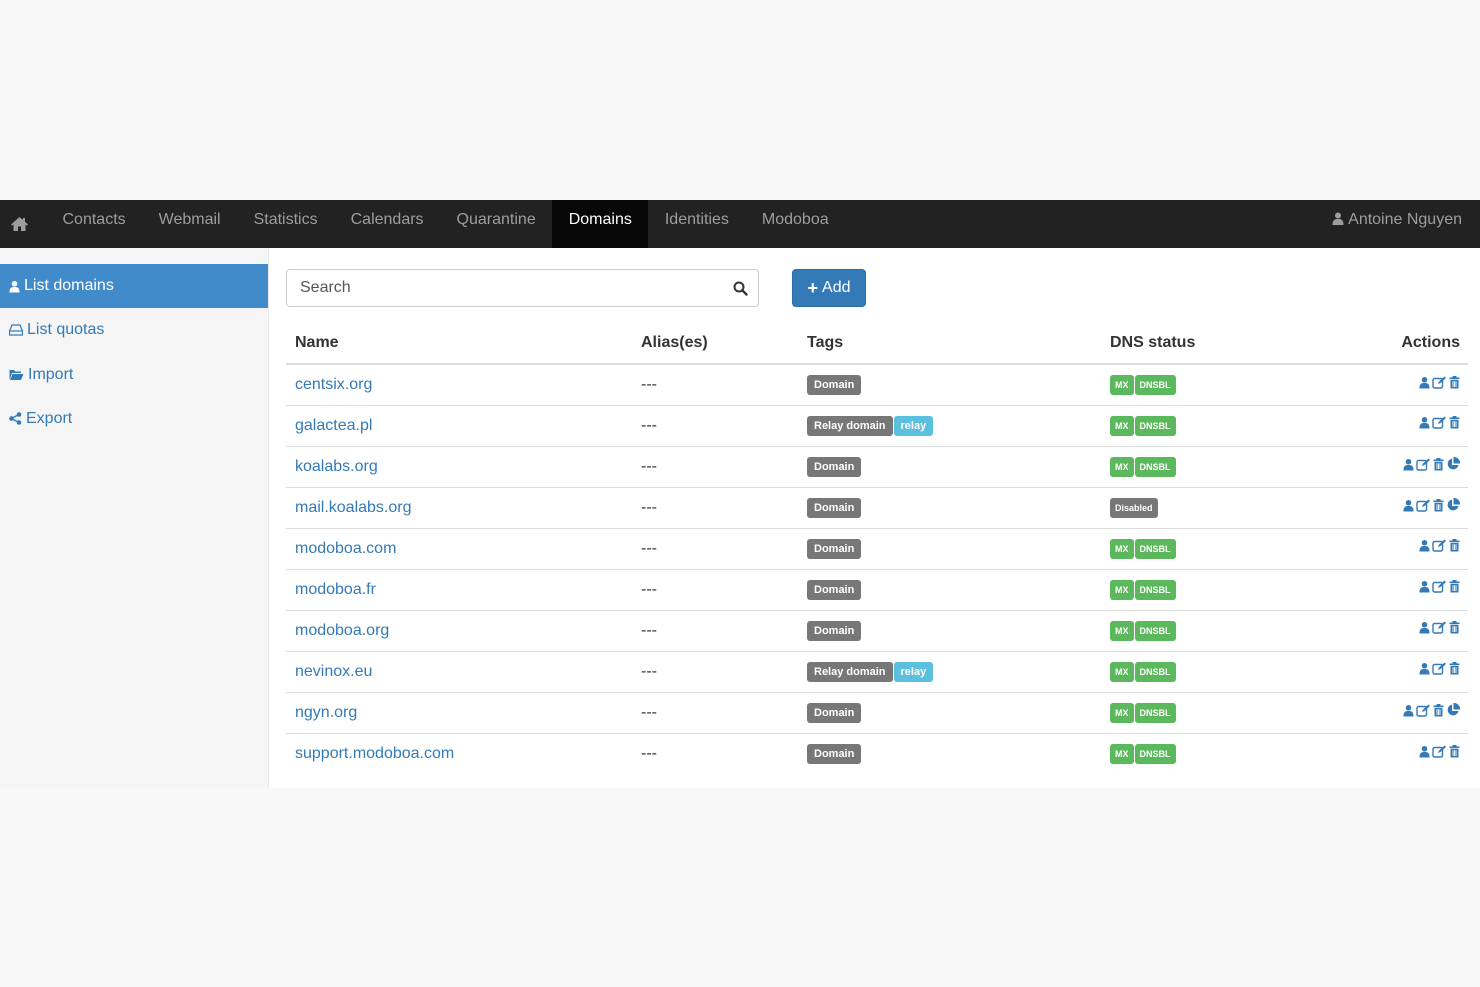  I want to click on sidebar-item-list-domains: List domains, so click(134, 286).